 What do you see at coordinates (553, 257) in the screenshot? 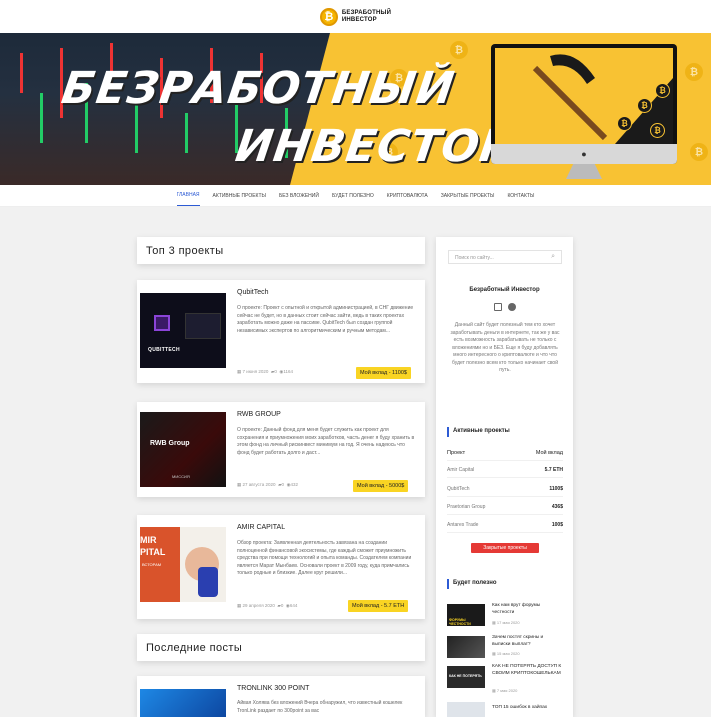
I see `search-icon: ⌕` at bounding box center [553, 257].